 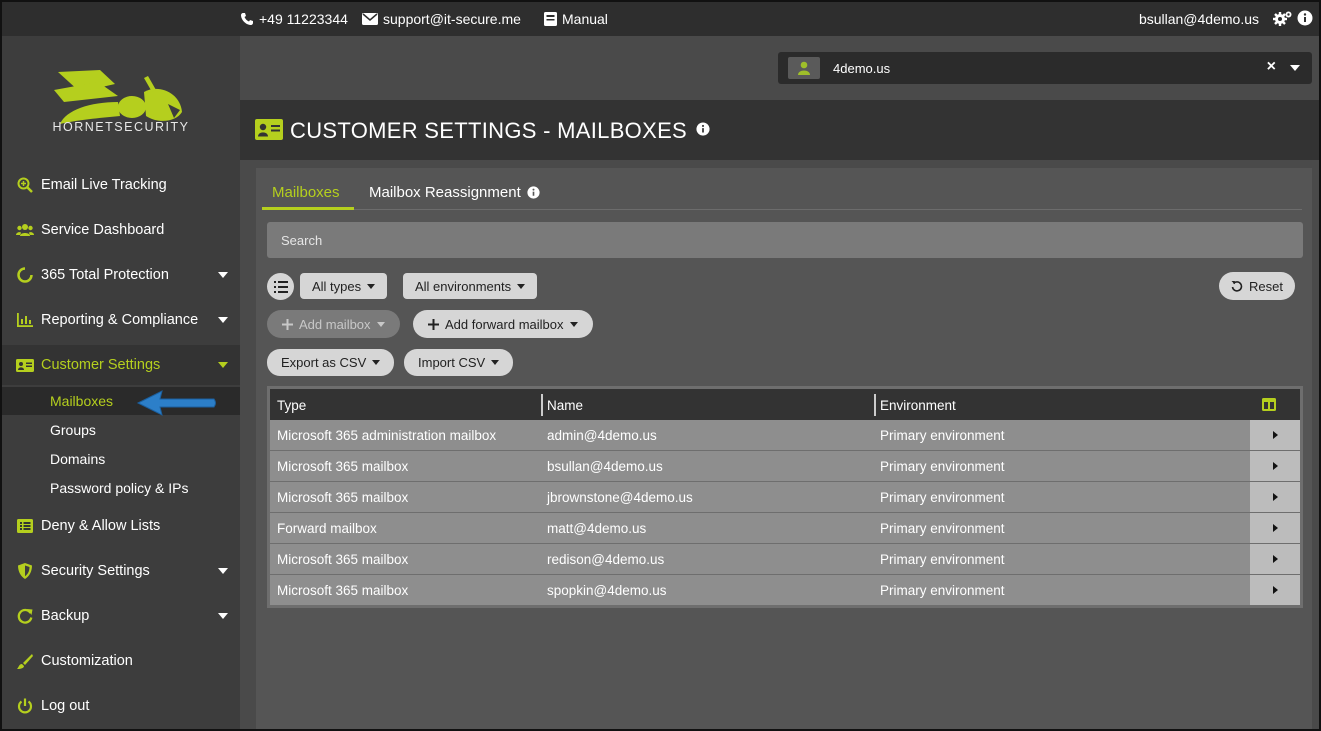 I want to click on sidebar-item-365-total-protection: 365 Total Protection, so click(x=121, y=275).